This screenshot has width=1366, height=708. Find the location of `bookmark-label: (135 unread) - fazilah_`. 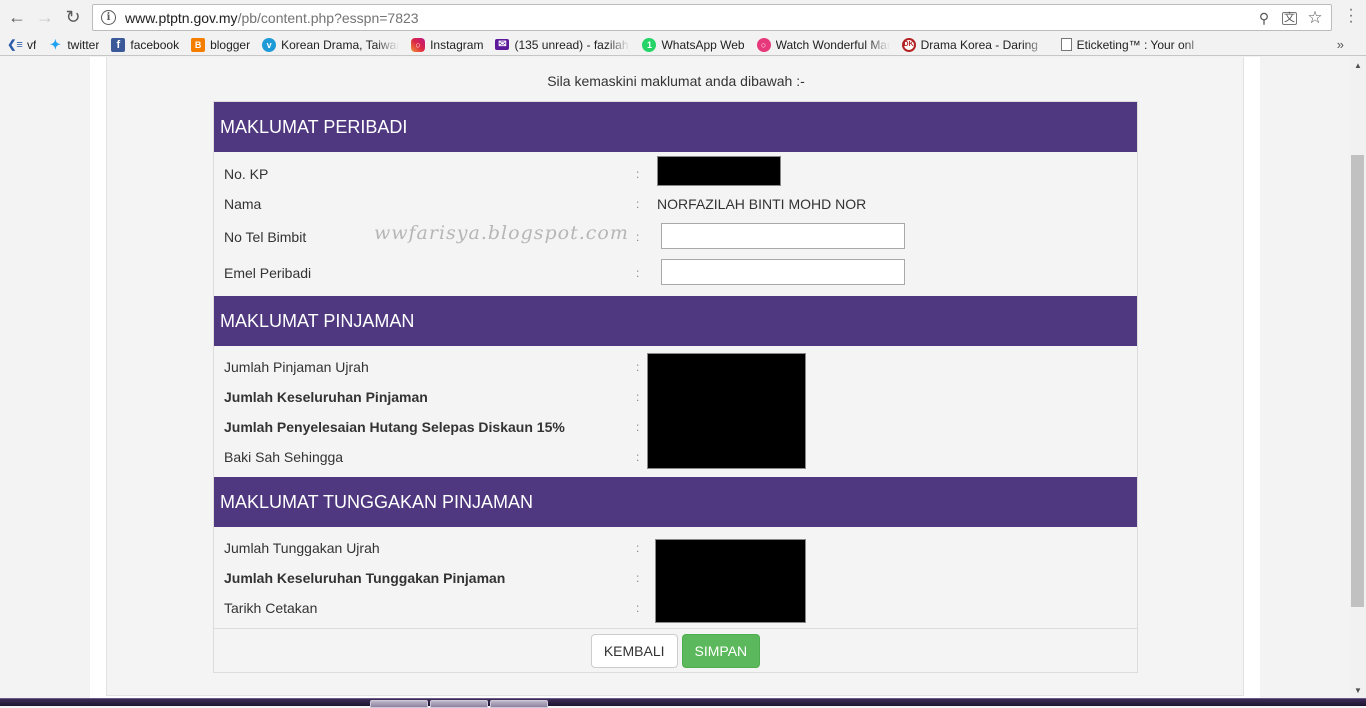

bookmark-label: (135 unread) - fazilah_ is located at coordinates (572, 44).